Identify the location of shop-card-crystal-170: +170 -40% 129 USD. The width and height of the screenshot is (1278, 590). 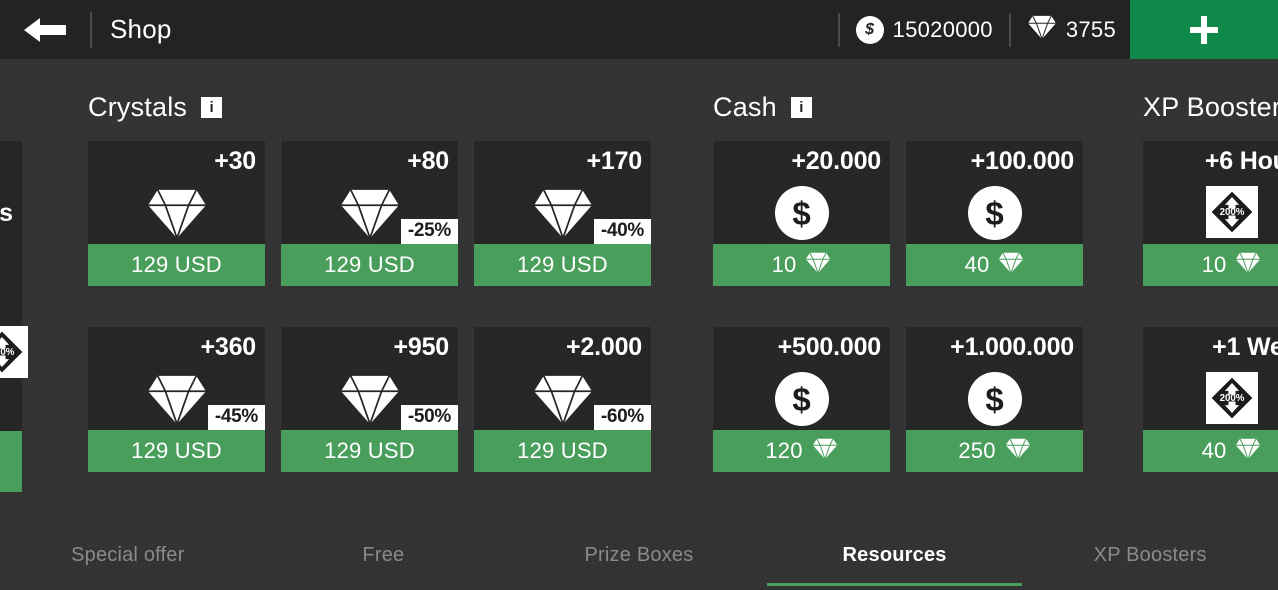
(562, 213).